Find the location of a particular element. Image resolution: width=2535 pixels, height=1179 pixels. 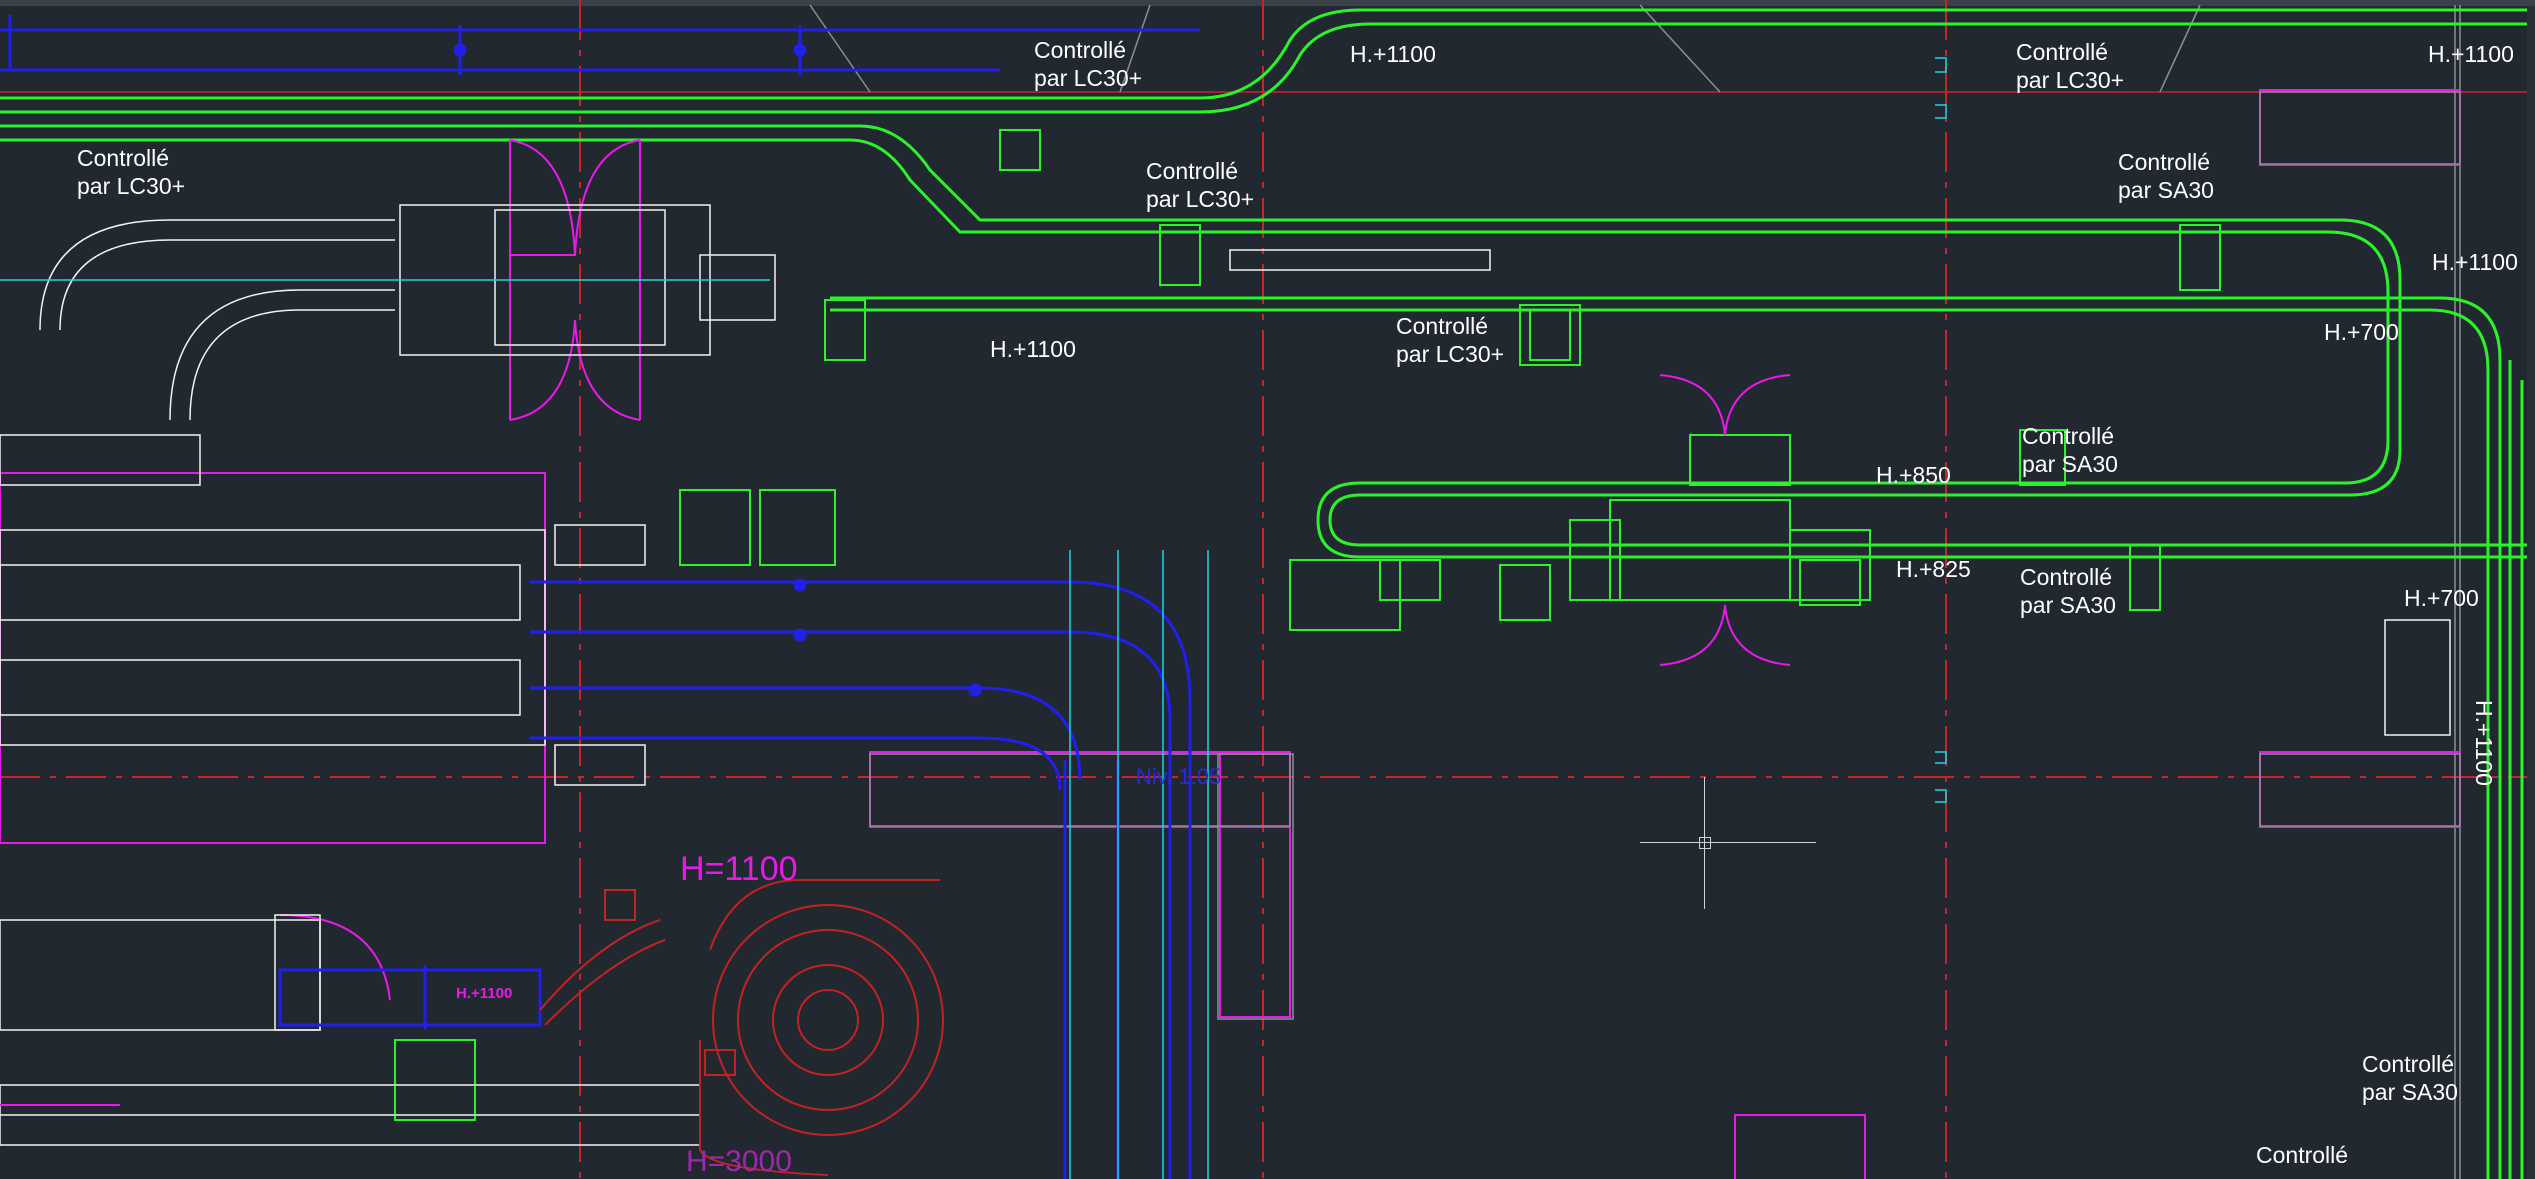

height-label-small: H.+1100 is located at coordinates (484, 993).